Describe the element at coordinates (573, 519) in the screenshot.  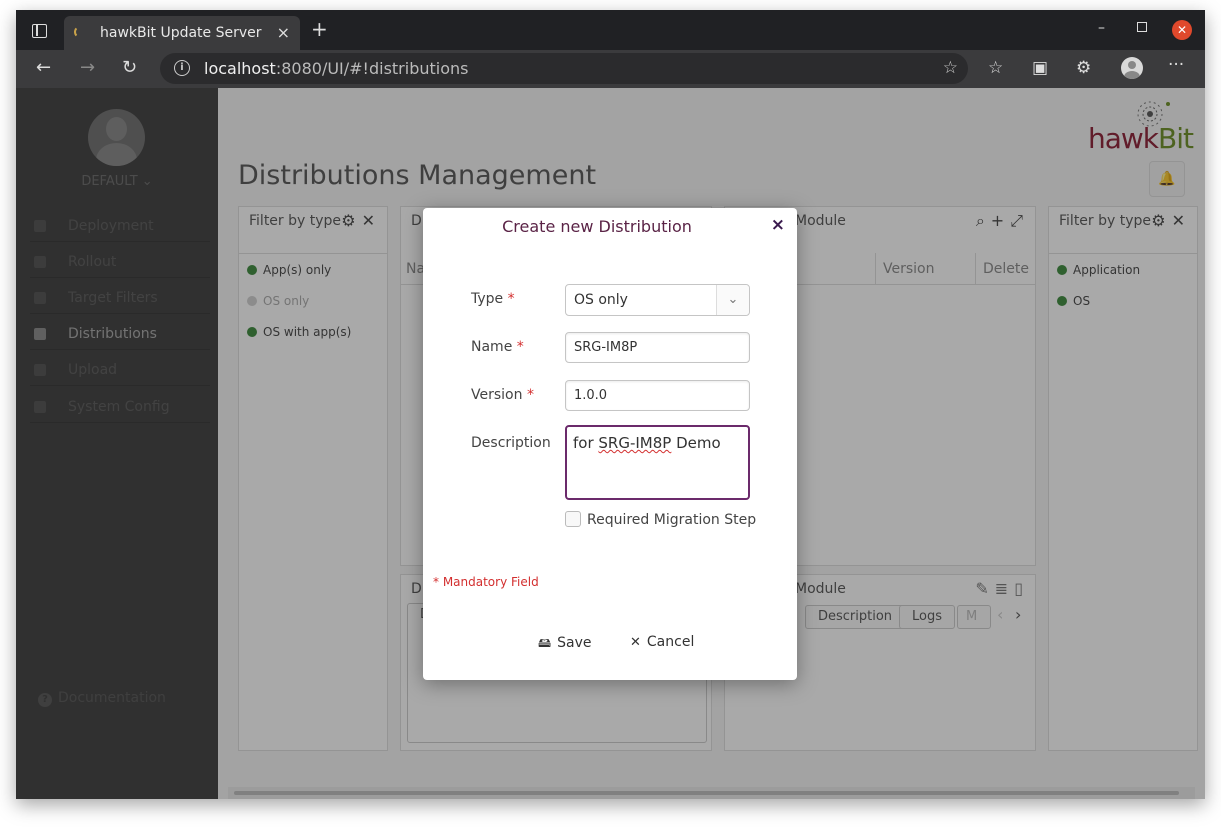
I see `migration-step-checkbox` at that location.